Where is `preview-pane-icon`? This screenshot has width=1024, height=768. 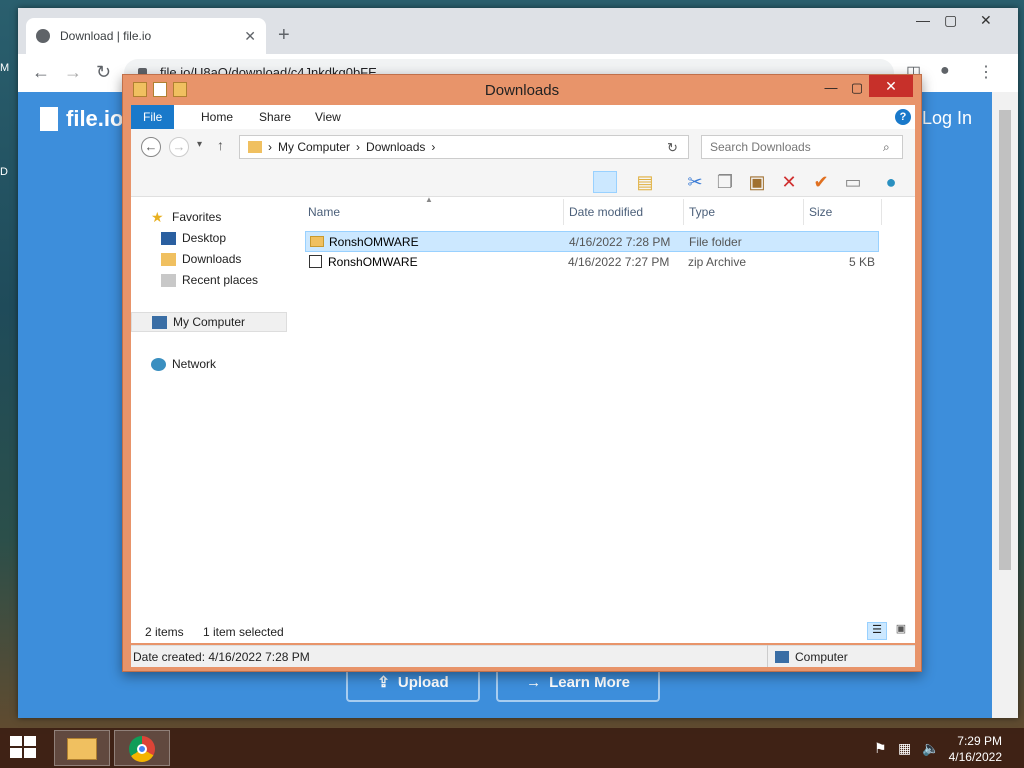 preview-pane-icon is located at coordinates (605, 182).